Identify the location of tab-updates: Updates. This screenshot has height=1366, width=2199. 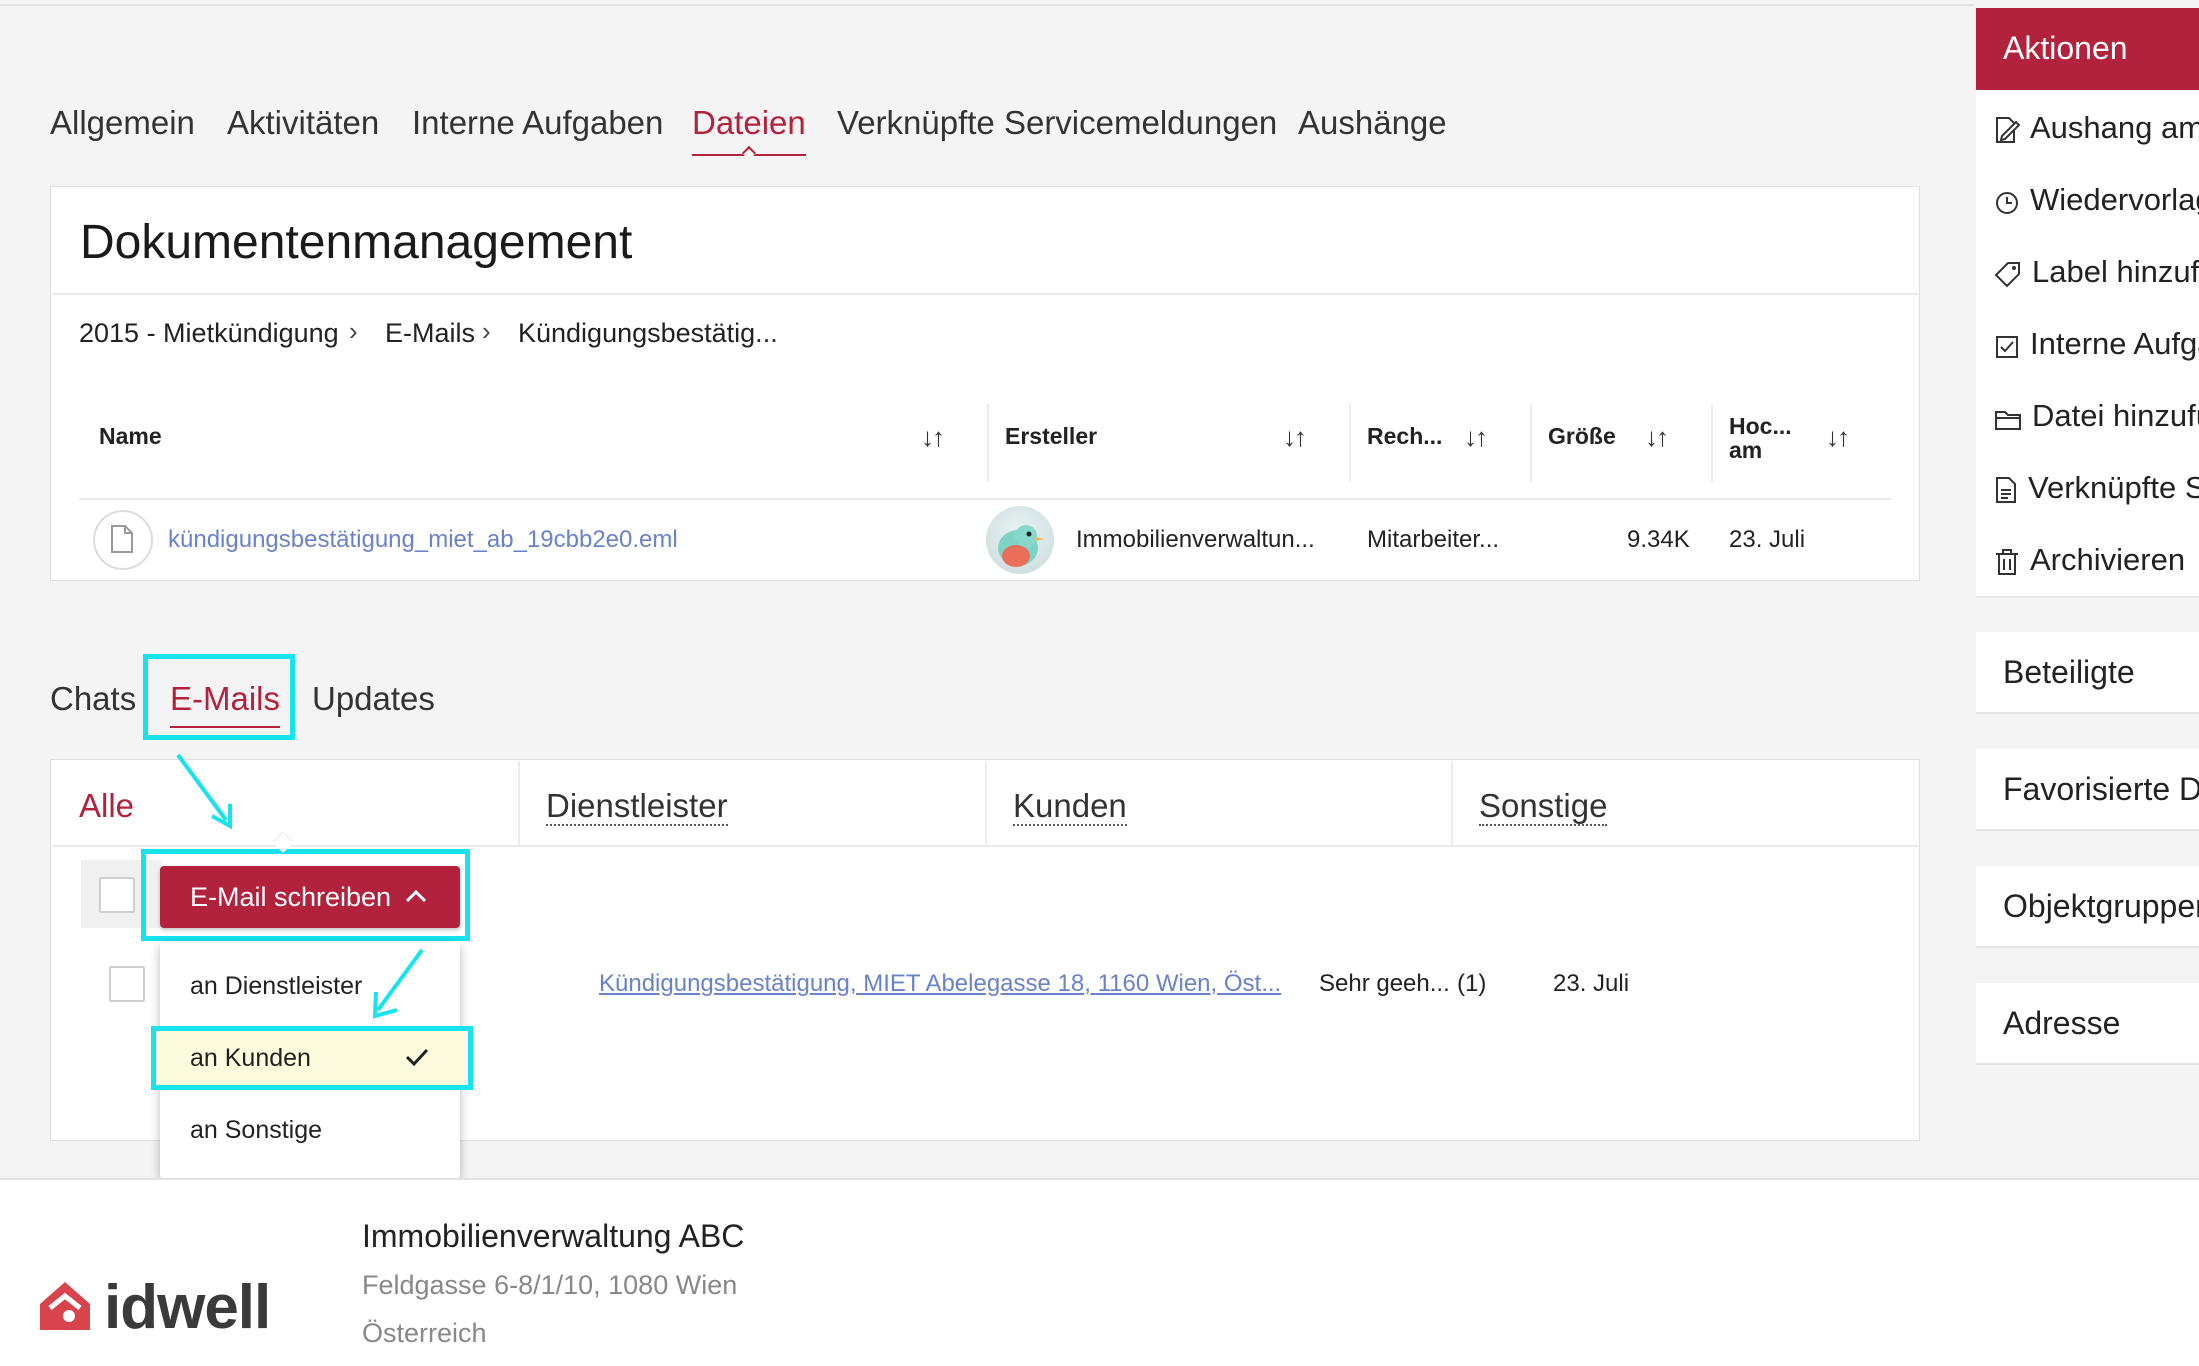
(373, 699).